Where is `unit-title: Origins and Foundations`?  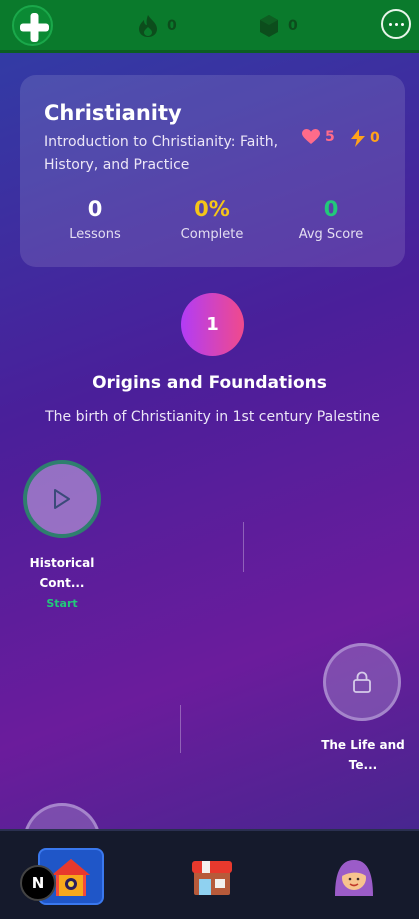
unit-title: Origins and Foundations is located at coordinates (209, 383).